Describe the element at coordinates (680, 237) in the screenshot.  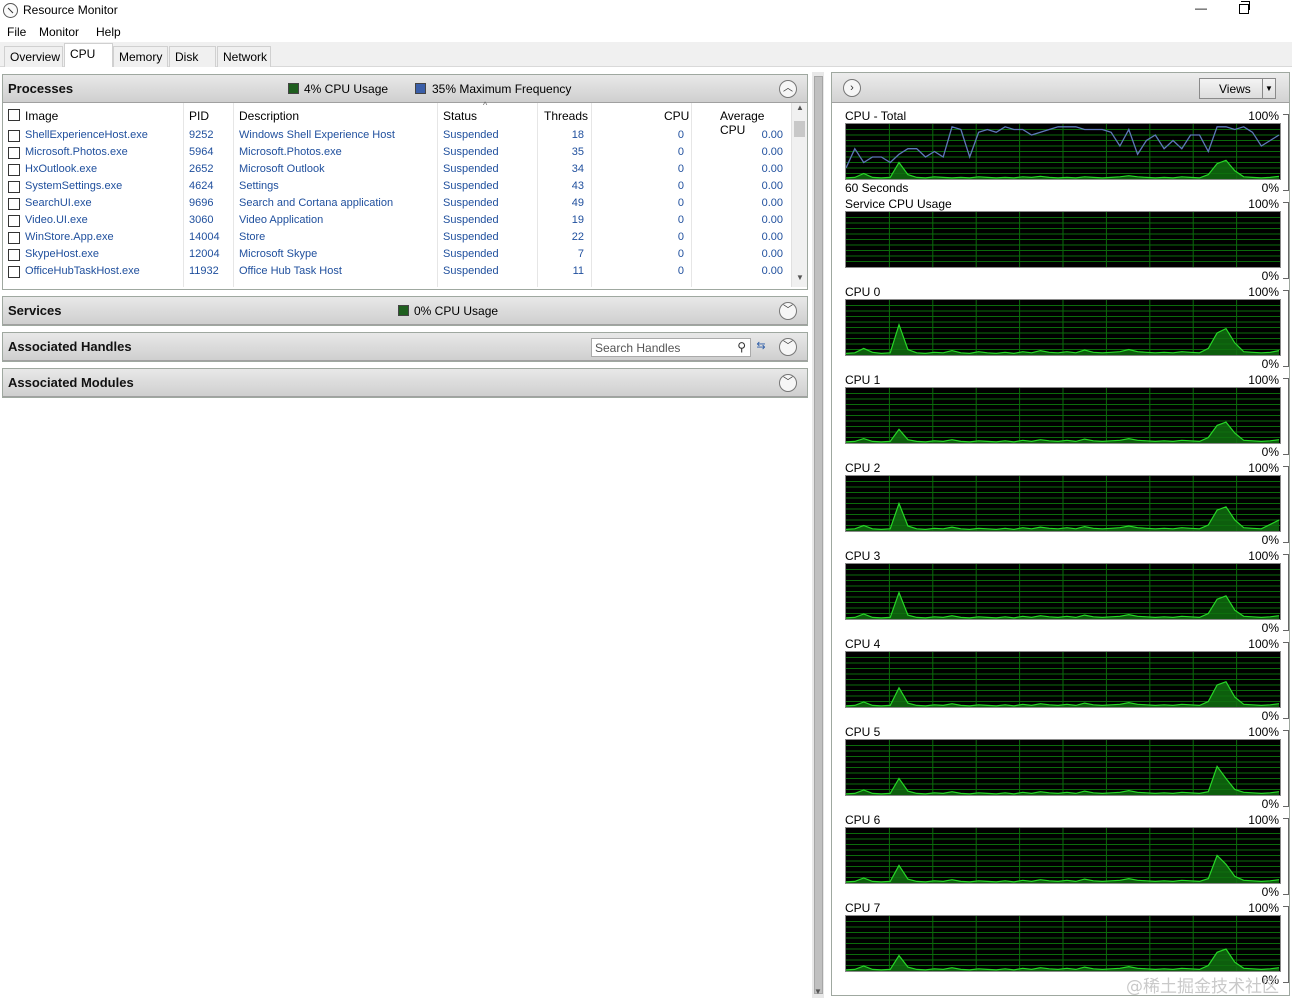
I see `cell-cpu: 0` at that location.